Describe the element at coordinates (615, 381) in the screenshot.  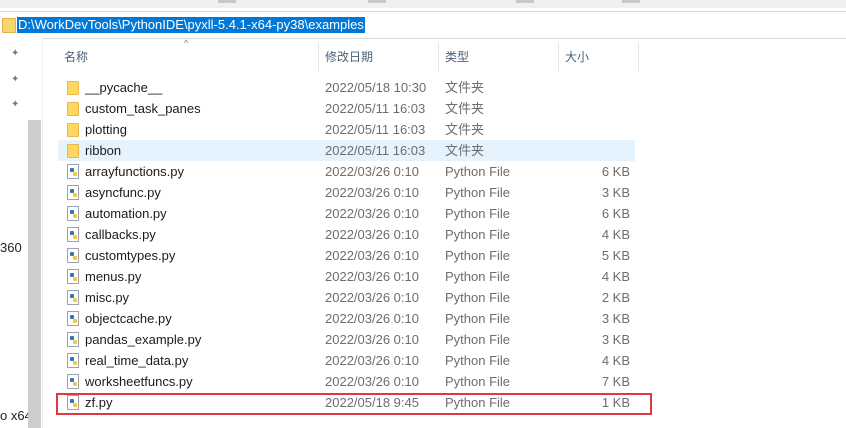
I see `file-size: 7 KB` at that location.